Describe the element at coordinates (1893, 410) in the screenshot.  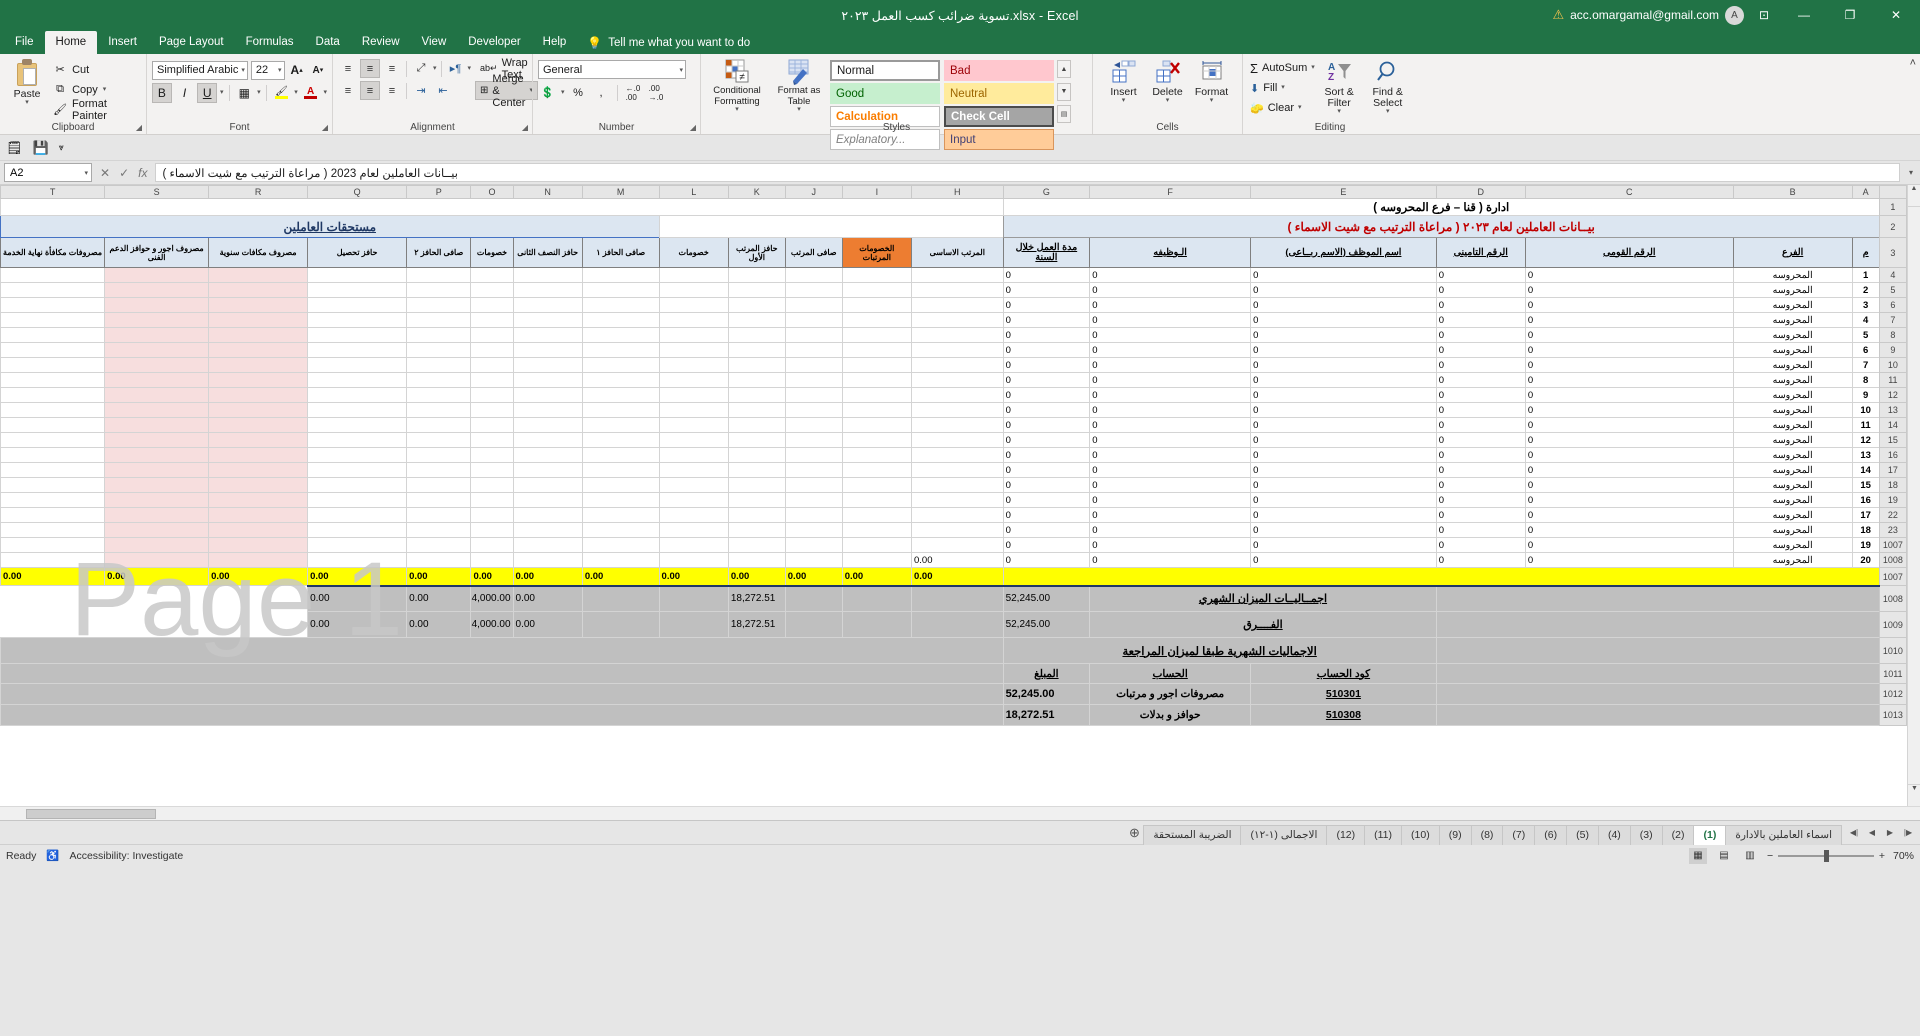
I see `row-header: 13` at that location.